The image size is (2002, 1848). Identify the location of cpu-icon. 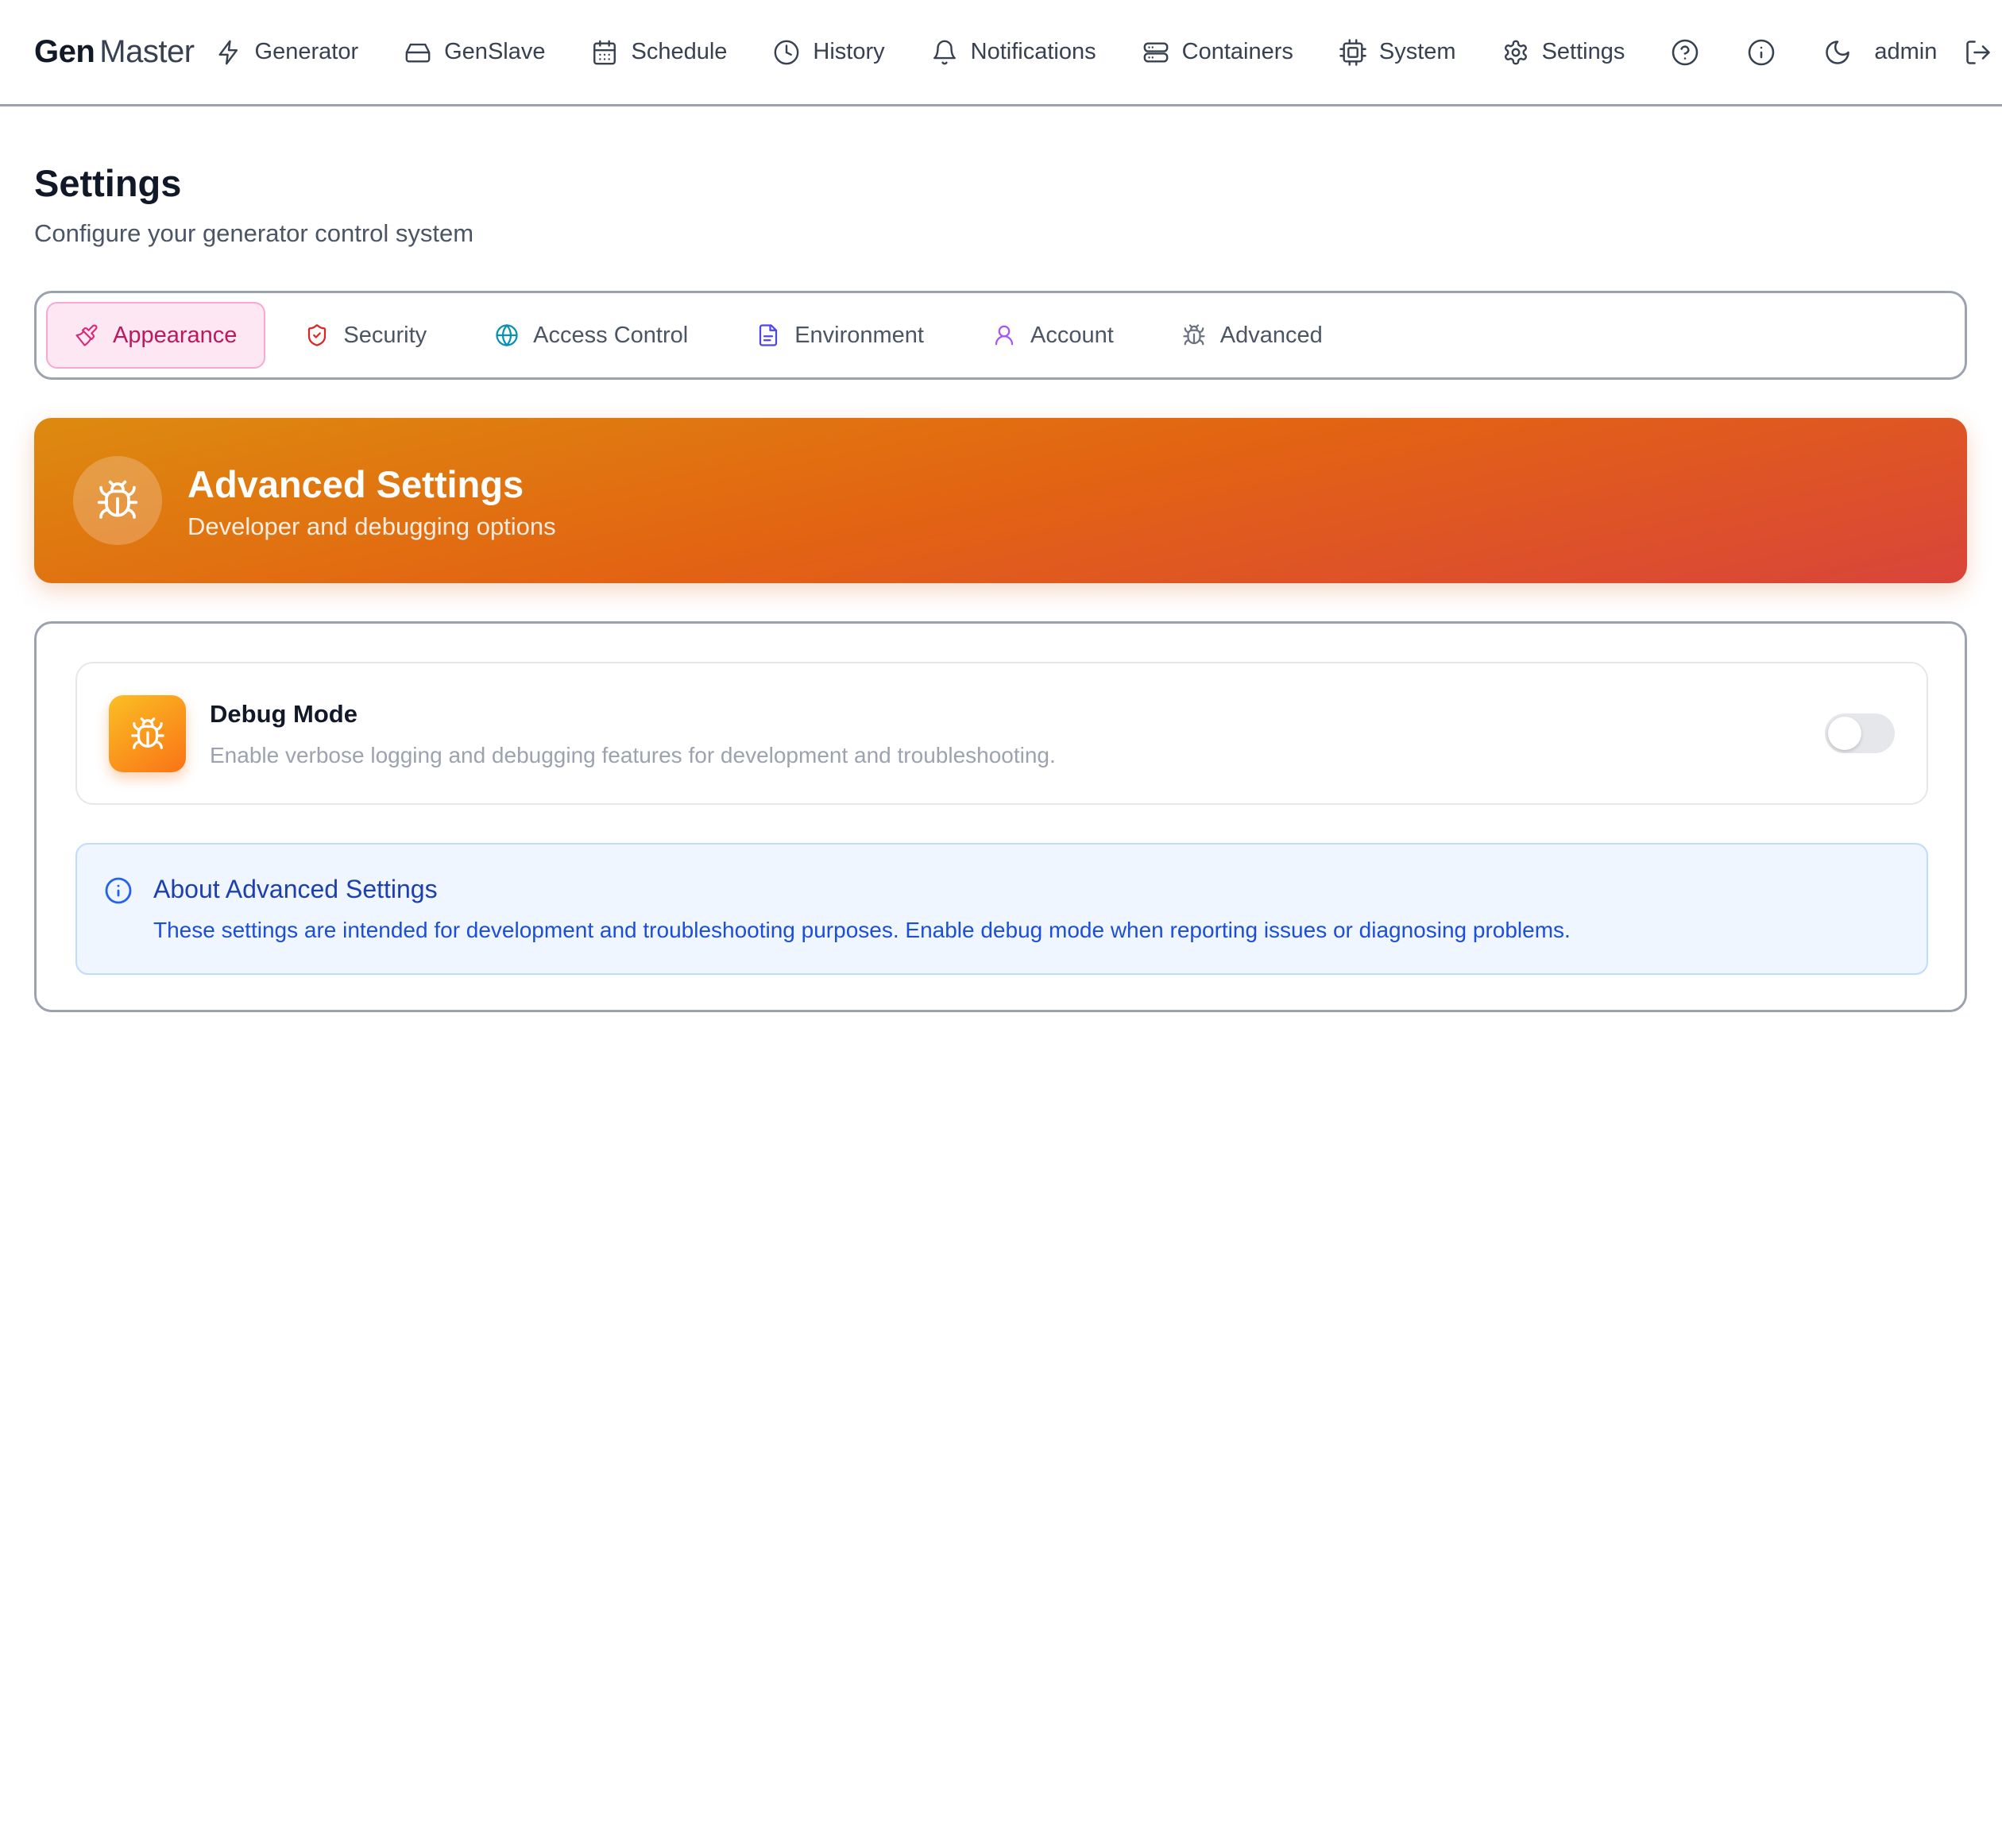
(1352, 52).